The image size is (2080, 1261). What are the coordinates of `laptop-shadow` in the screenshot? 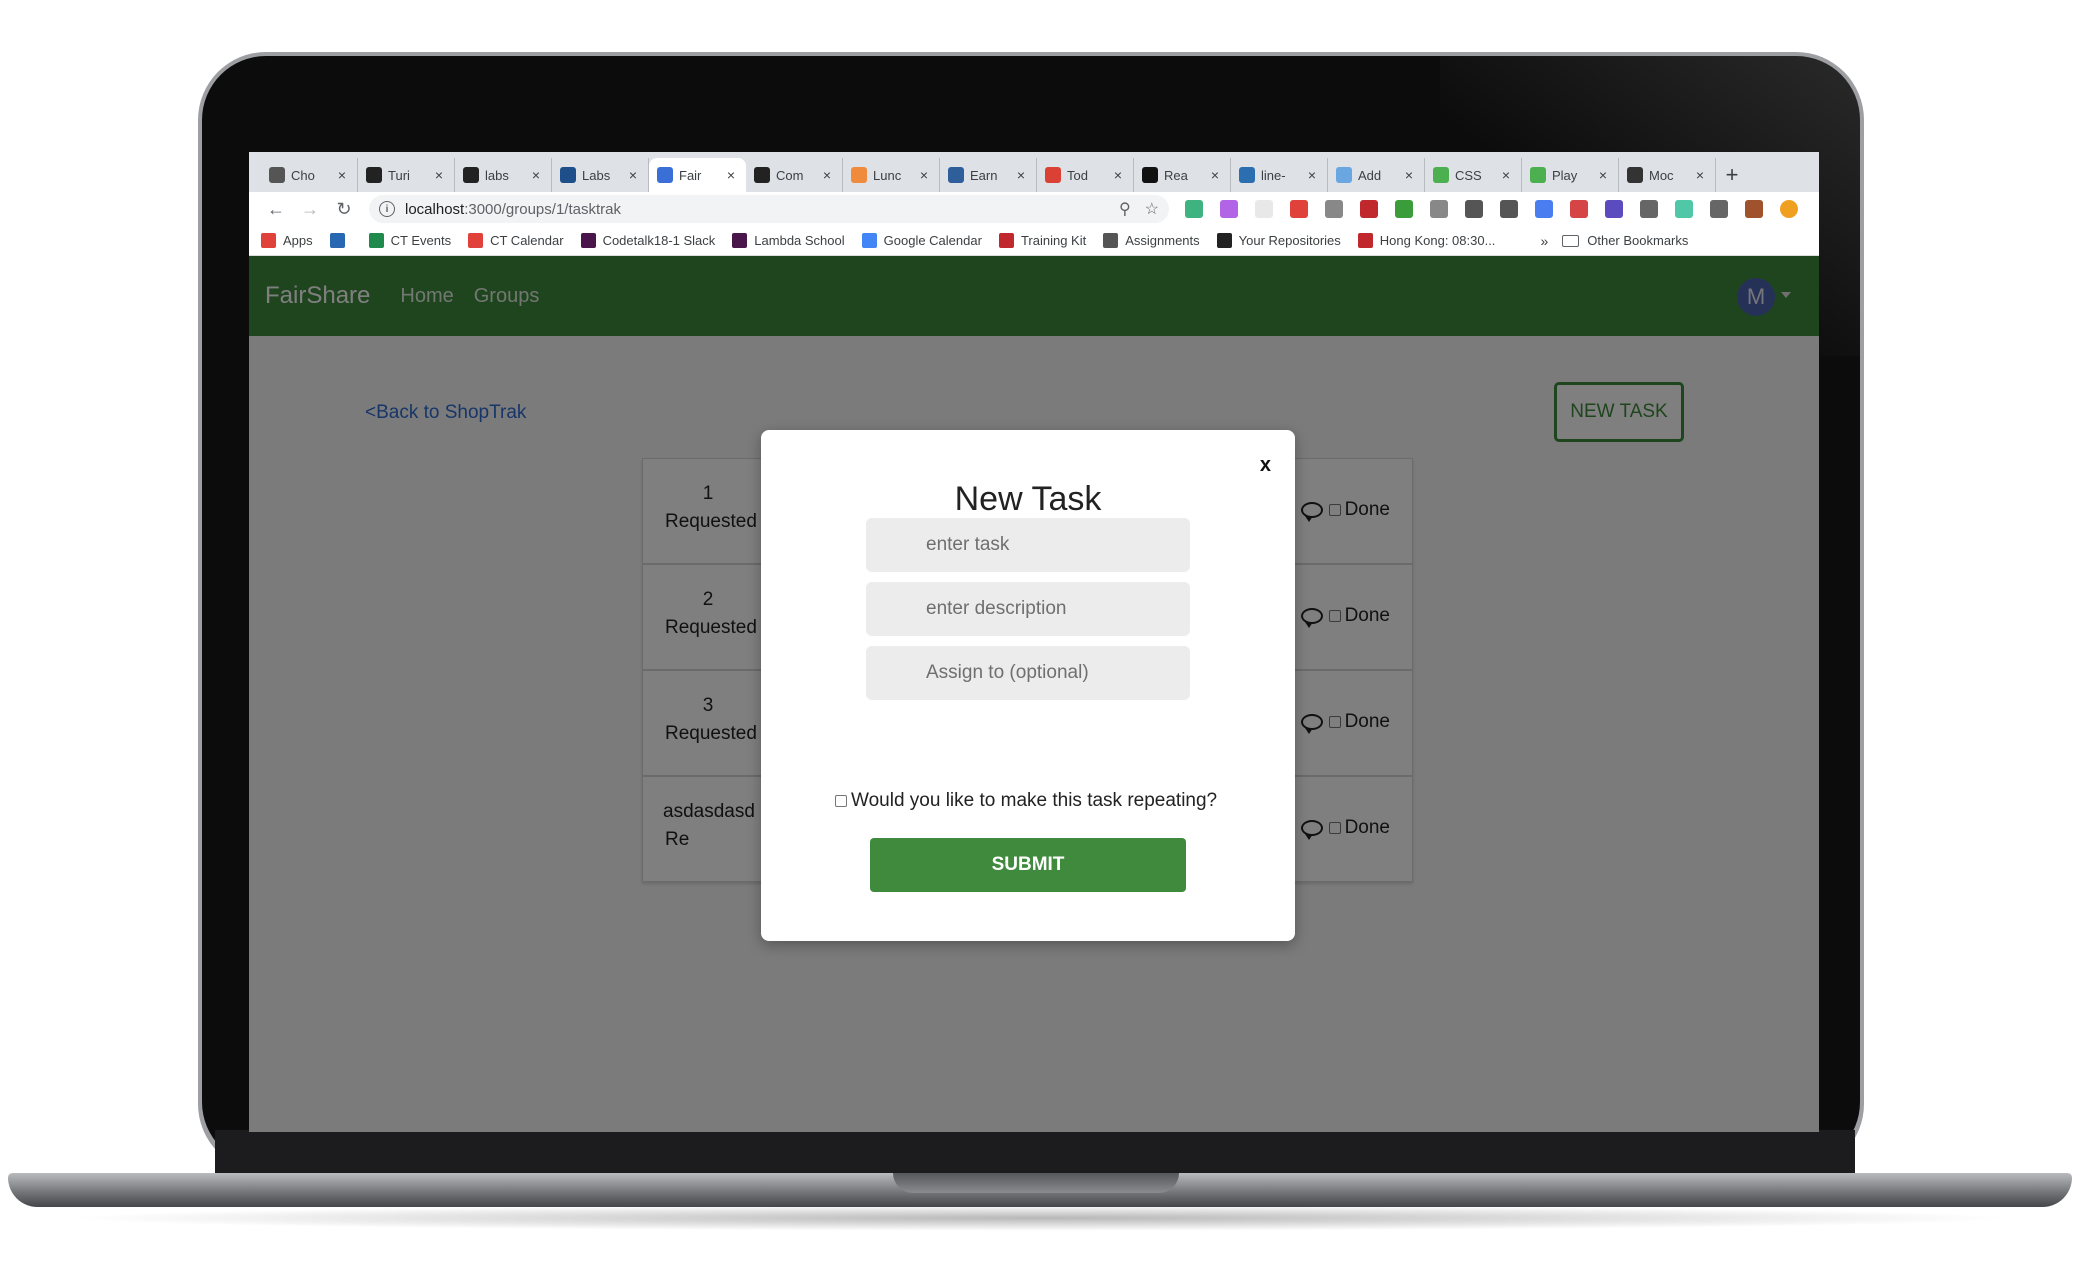 It's located at (1040, 1218).